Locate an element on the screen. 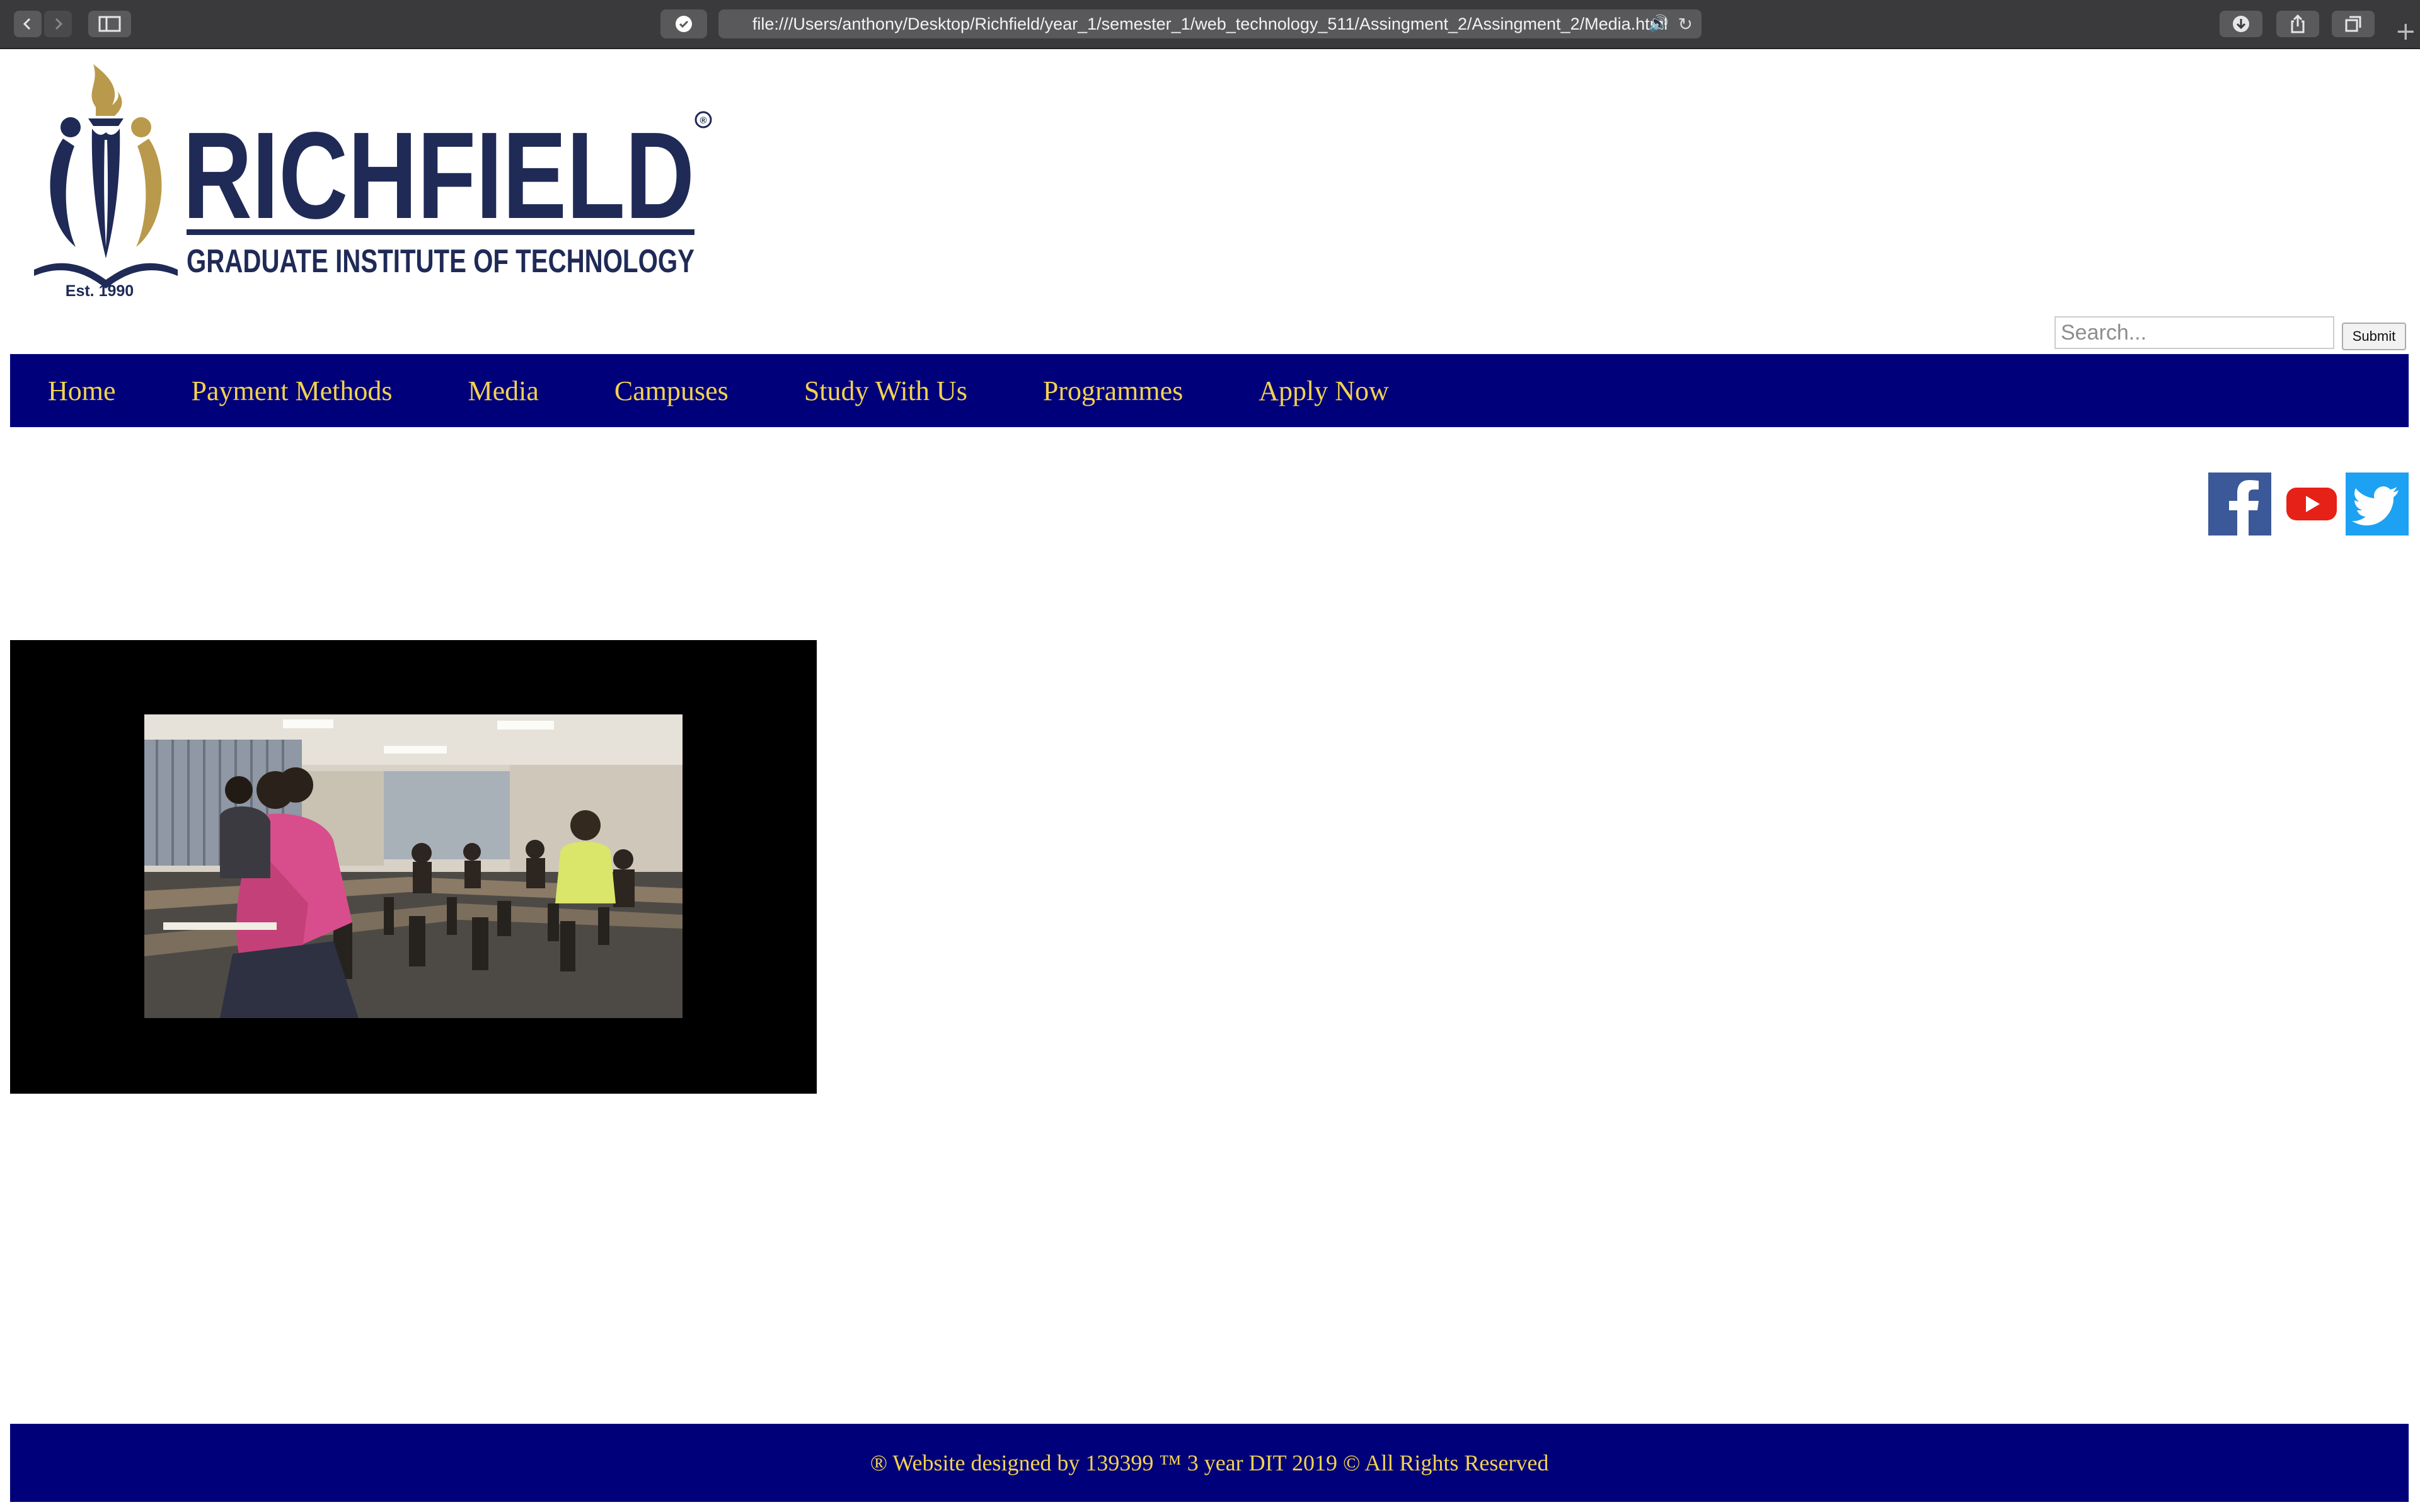 The width and height of the screenshot is (2420, 1512). sidebar-icon is located at coordinates (110, 24).